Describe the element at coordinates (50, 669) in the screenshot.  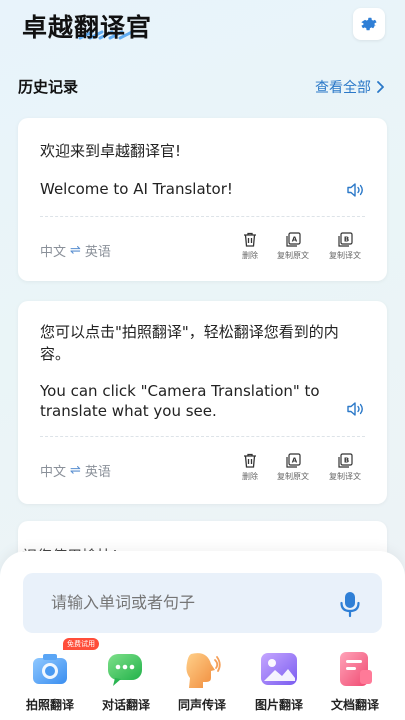
I see `camera-icon` at that location.